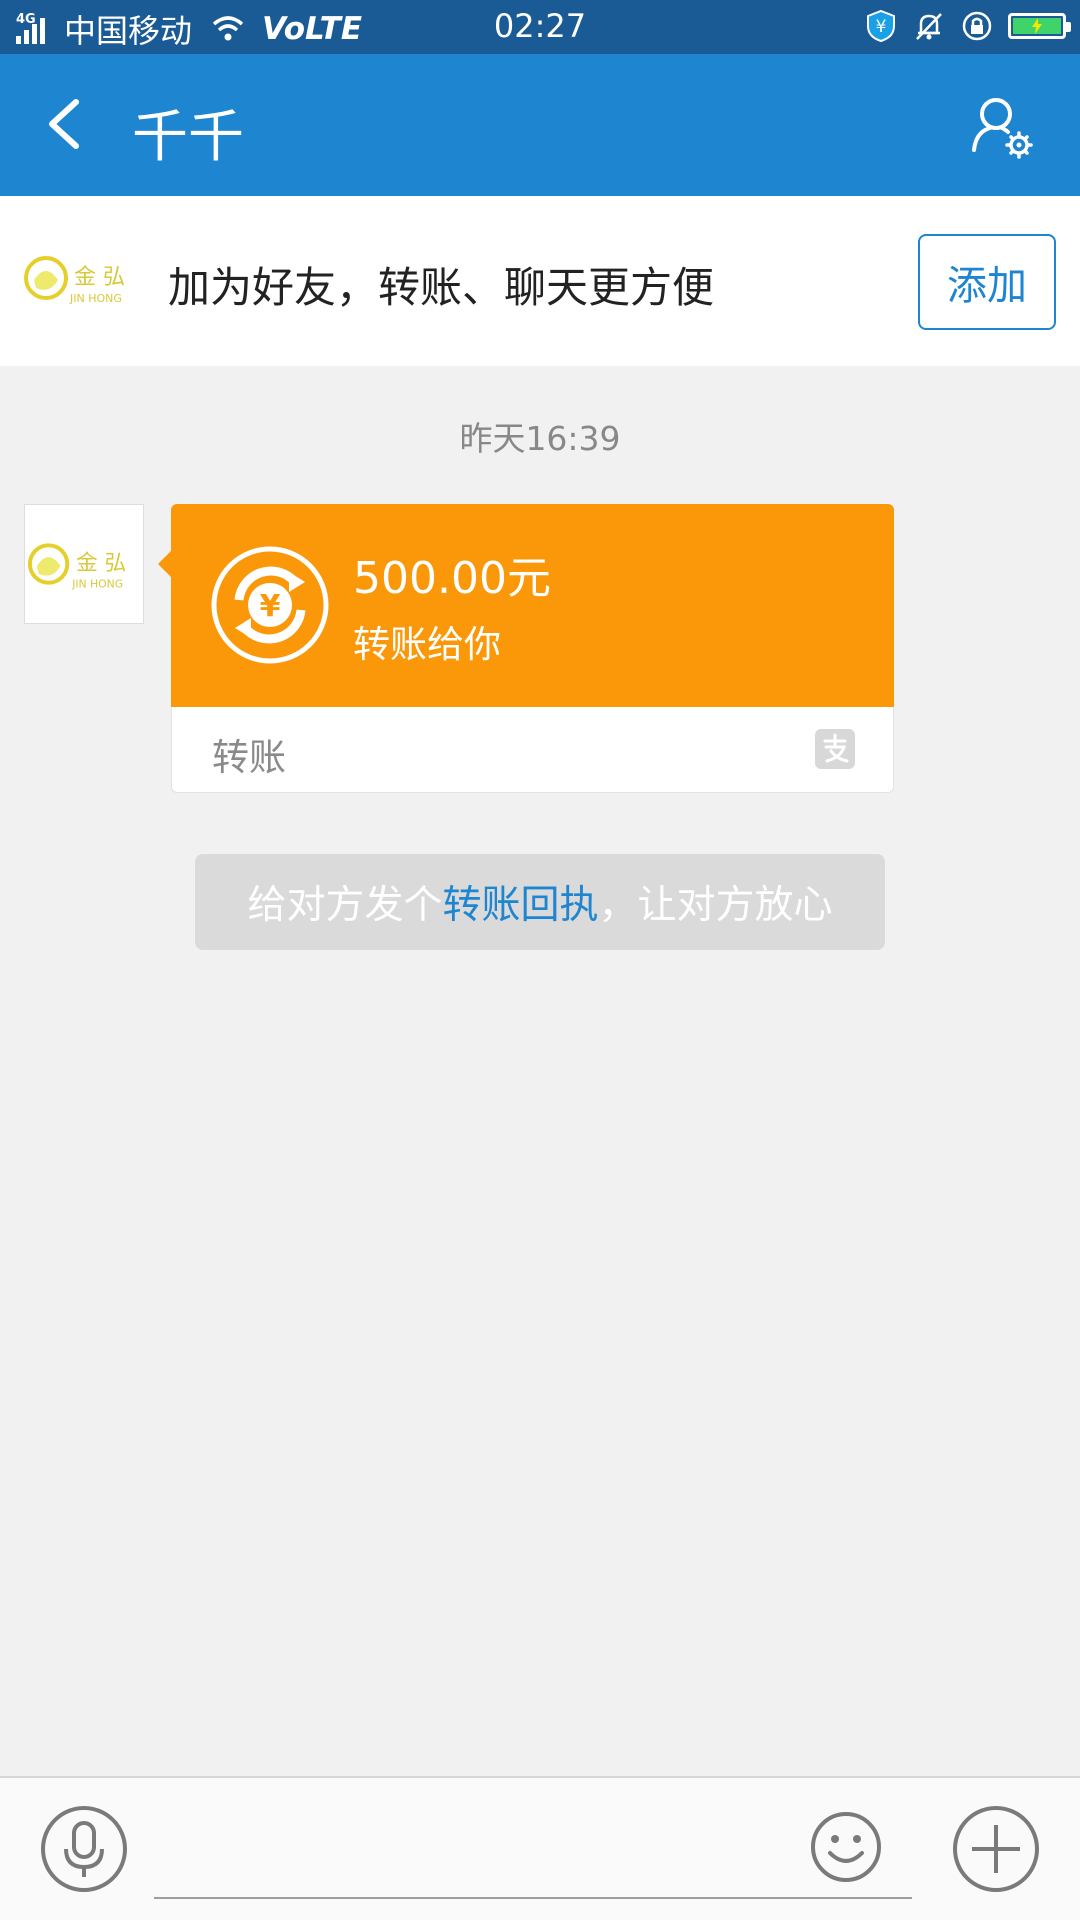 The width and height of the screenshot is (1080, 1920). Describe the element at coordinates (540, 125) in the screenshot. I see `app-bar: 千千` at that location.